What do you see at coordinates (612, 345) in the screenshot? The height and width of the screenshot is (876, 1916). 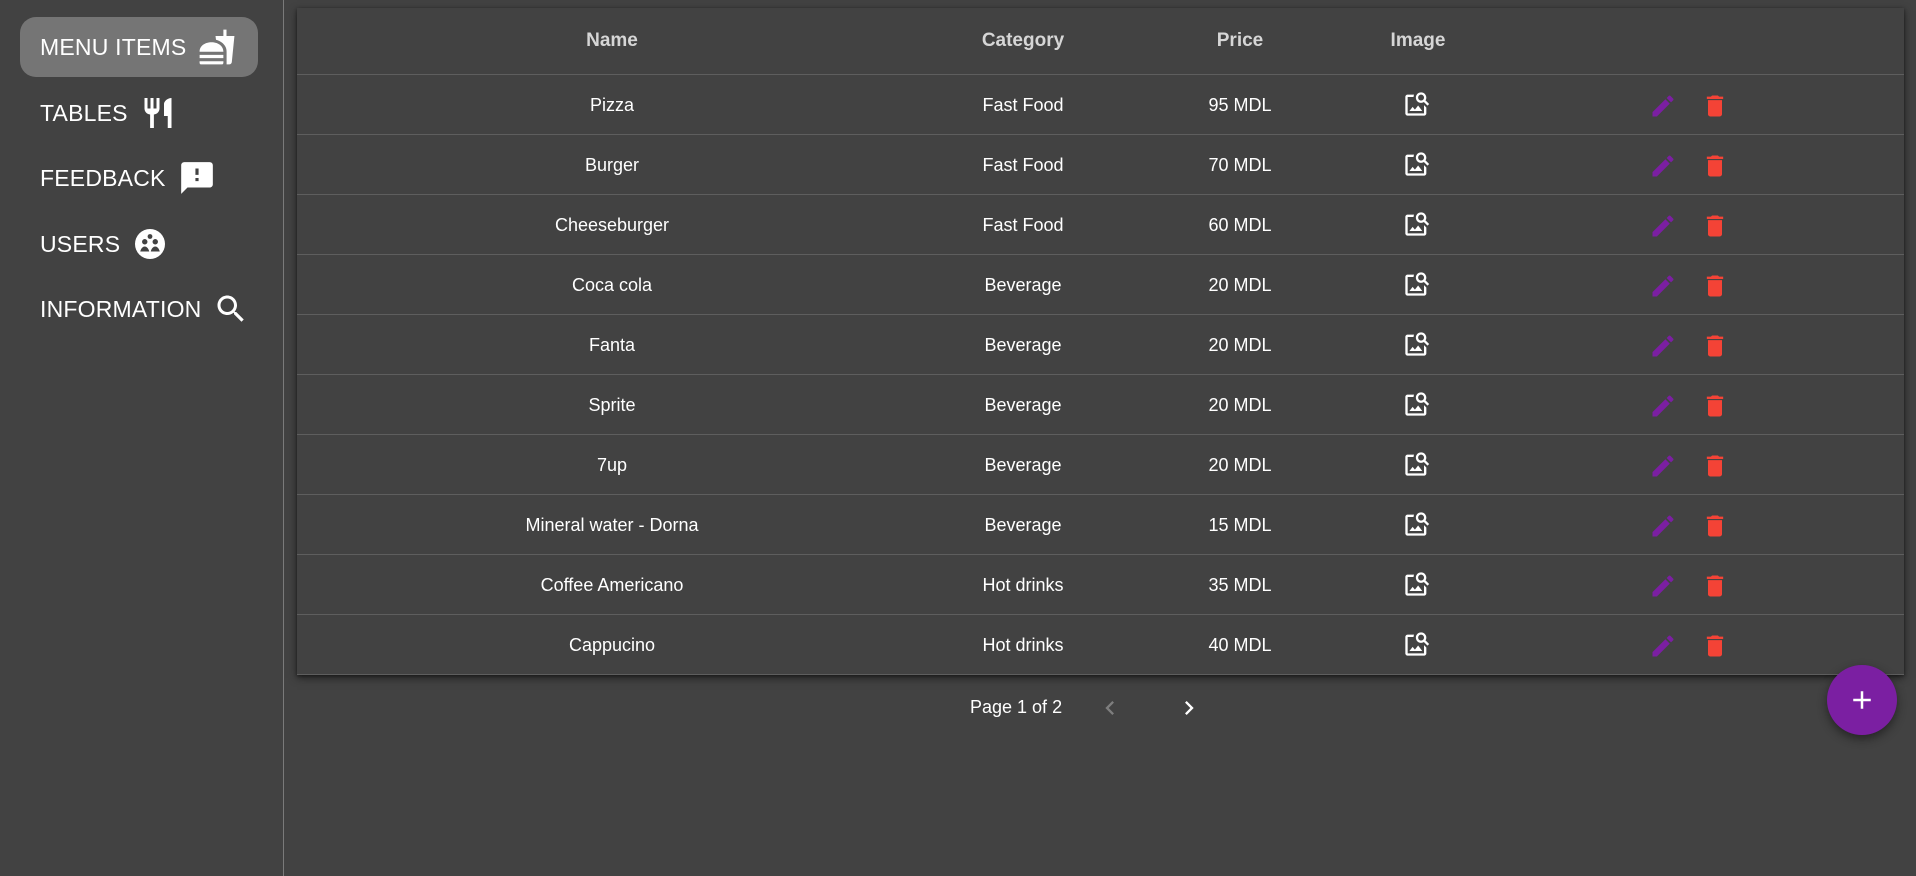 I see `cell-name: Fanta` at bounding box center [612, 345].